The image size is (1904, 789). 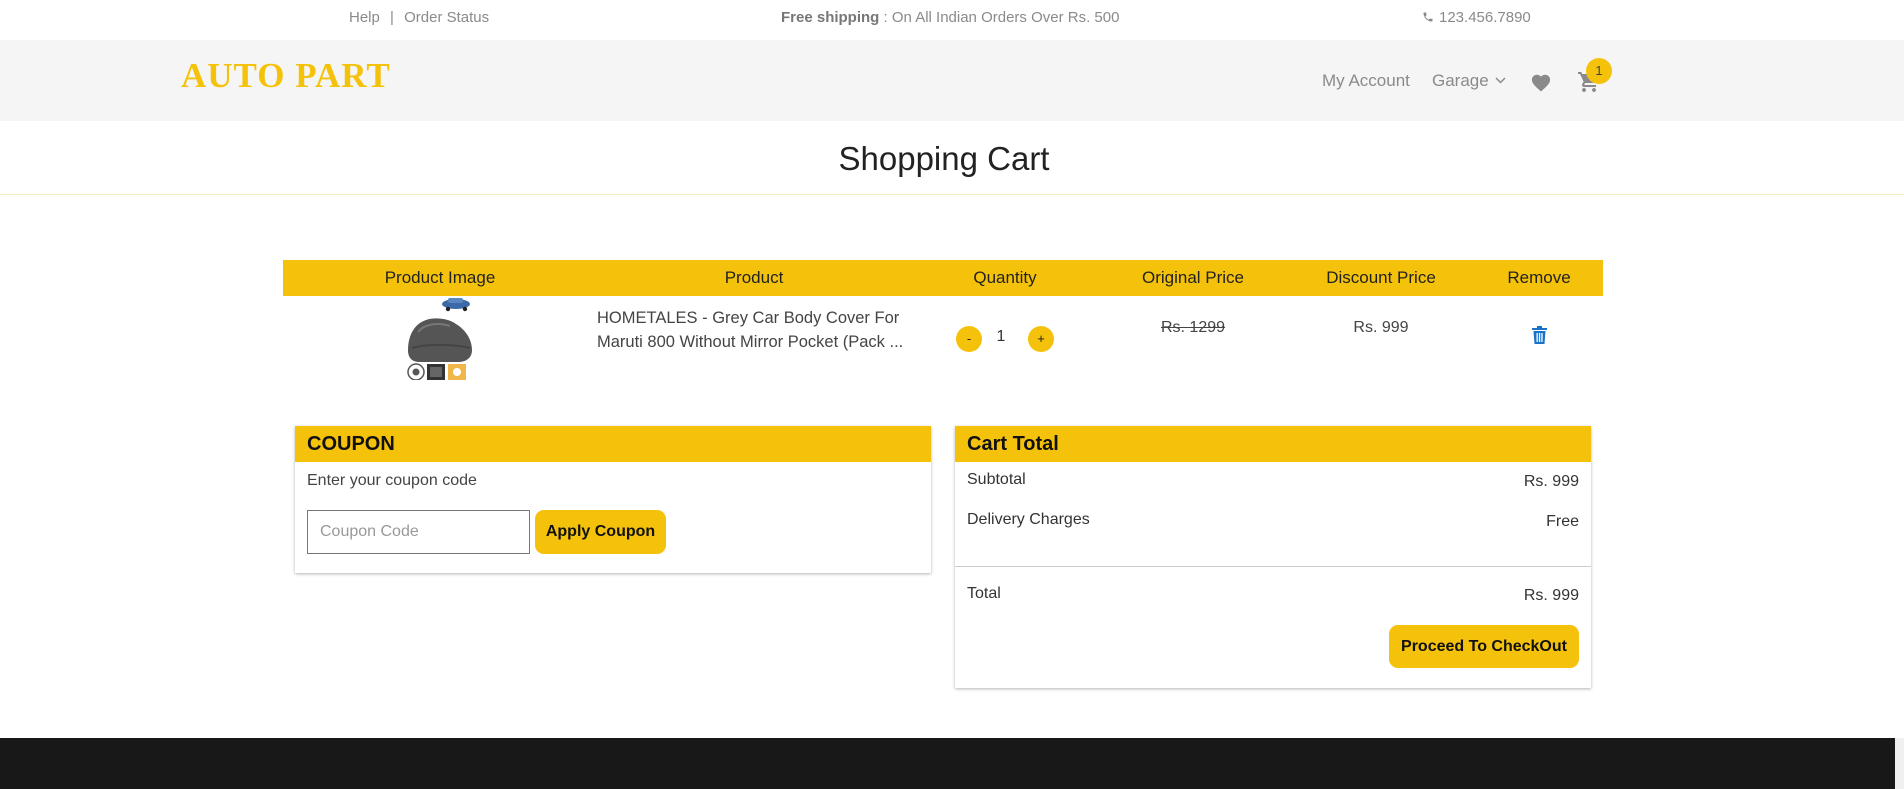 I want to click on column-header-product: Product, so click(x=754, y=277).